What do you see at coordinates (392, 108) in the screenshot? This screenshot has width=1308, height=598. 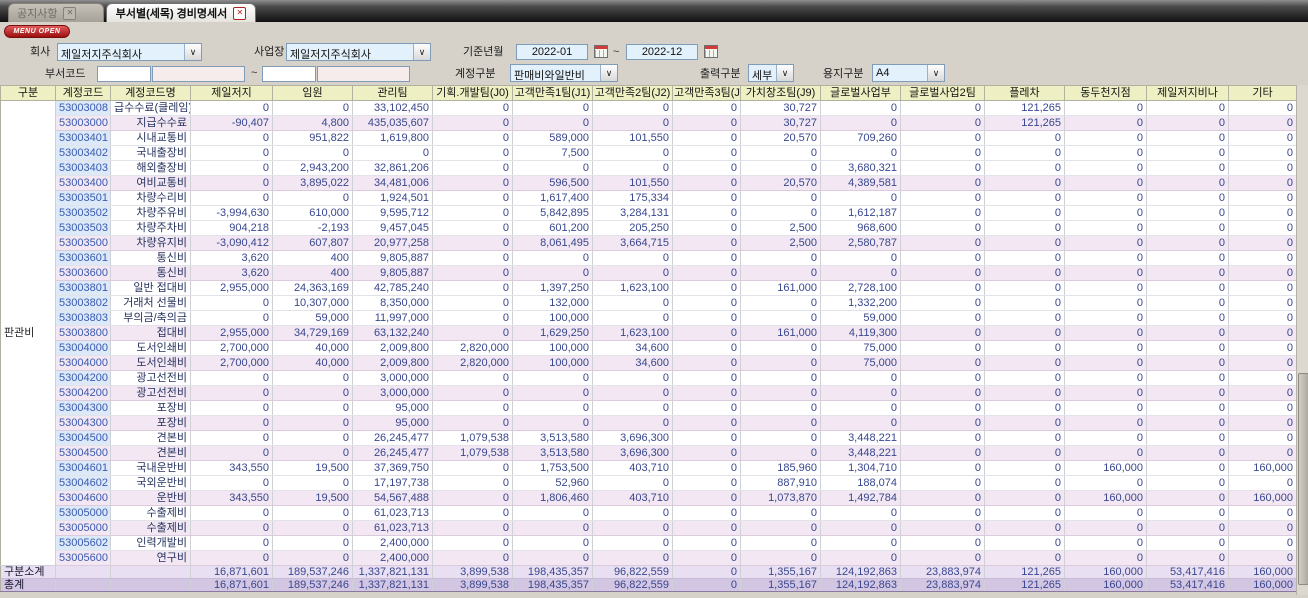 I see `cell-value: 33,102,450` at bounding box center [392, 108].